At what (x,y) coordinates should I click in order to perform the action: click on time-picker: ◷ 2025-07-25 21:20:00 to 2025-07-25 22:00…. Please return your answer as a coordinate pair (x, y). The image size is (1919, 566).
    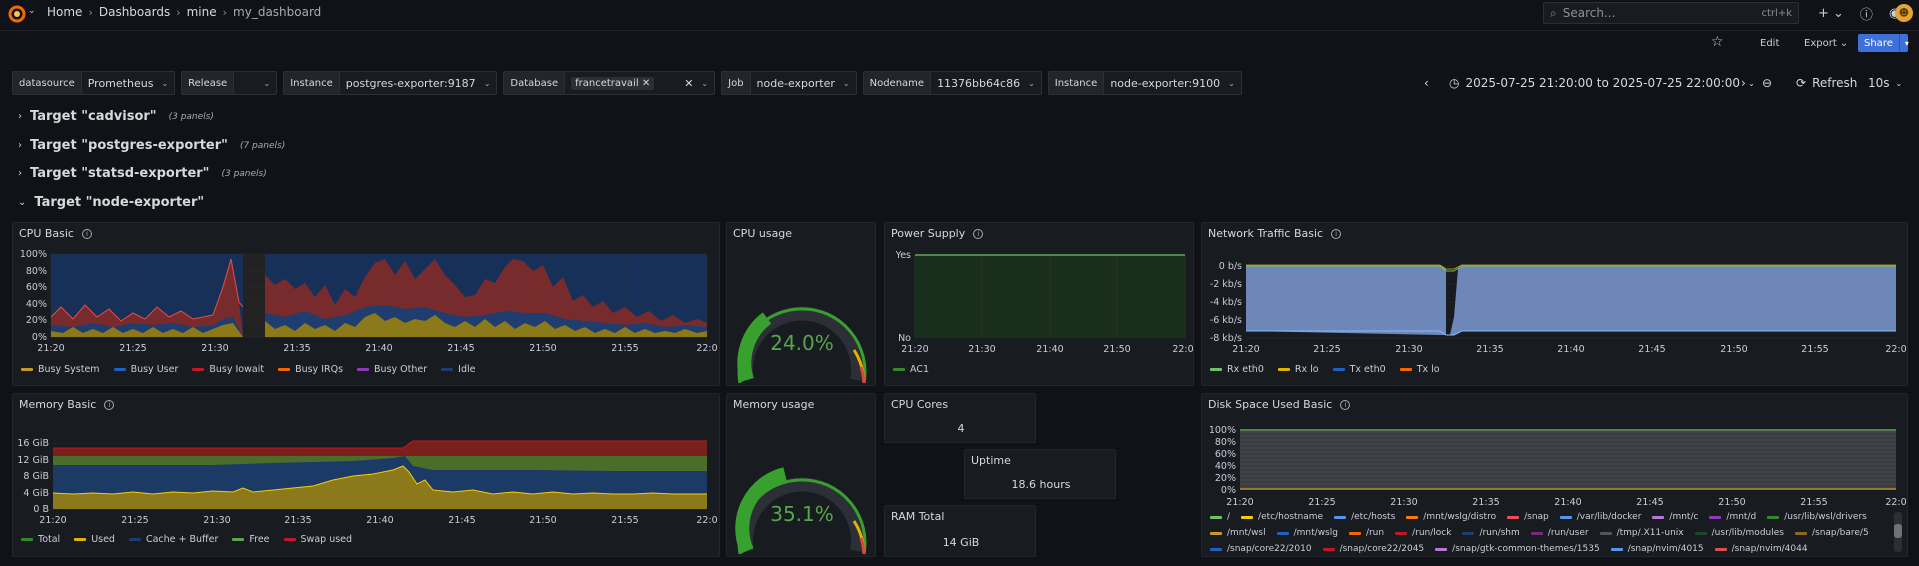
    Looking at the image, I should click on (1602, 83).